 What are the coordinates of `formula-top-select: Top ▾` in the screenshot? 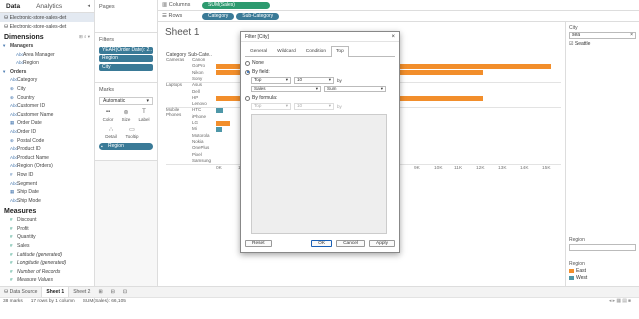 It's located at (271, 106).